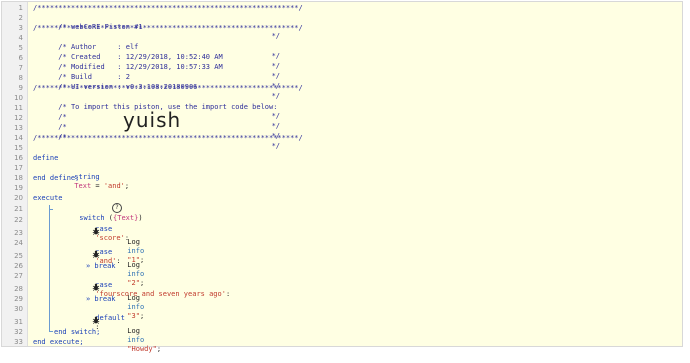 This screenshot has width=690, height=363. Describe the element at coordinates (152, 120) in the screenshot. I see `import-code: yuish` at that location.